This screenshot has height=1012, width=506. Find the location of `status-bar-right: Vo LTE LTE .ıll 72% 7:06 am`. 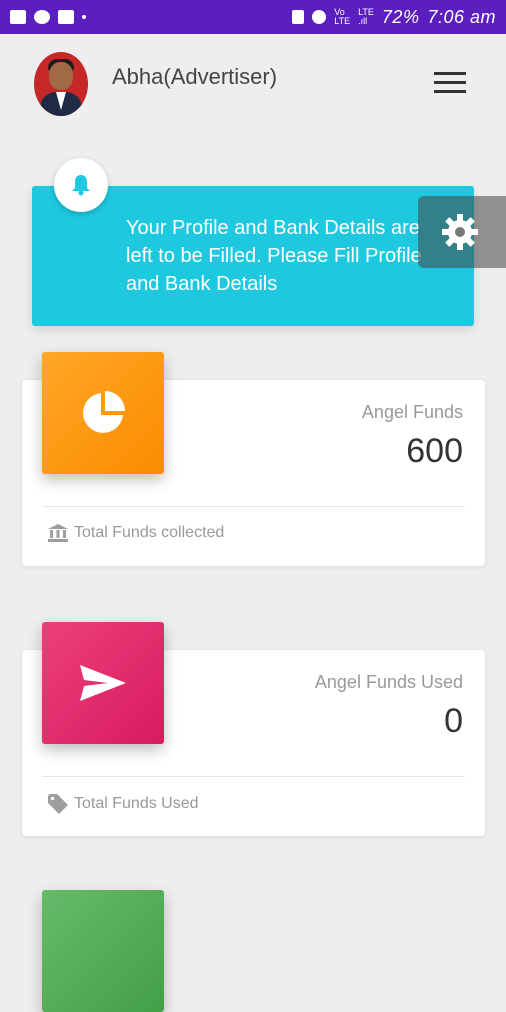

status-bar-right: Vo LTE LTE .ıll 72% 7:06 am is located at coordinates (394, 17).